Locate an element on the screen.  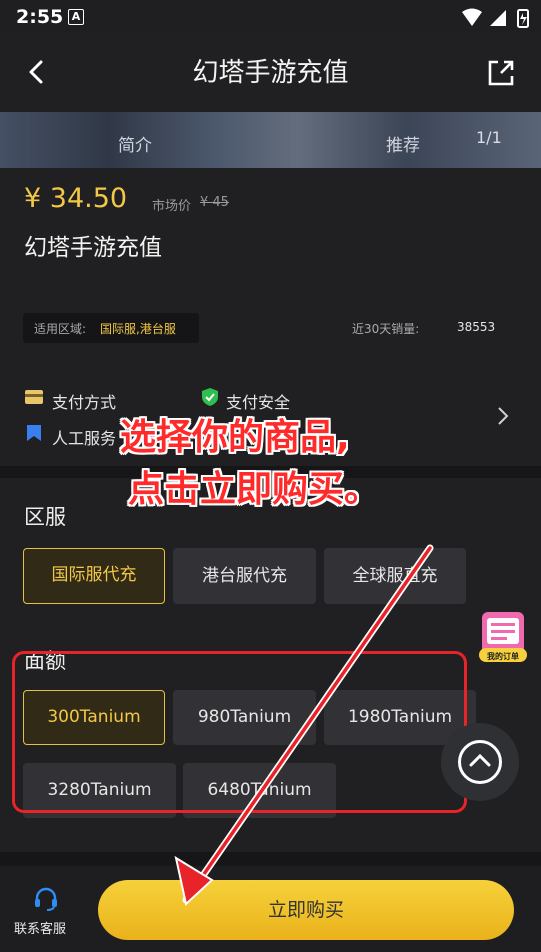
annotation-line-1: 选择你的商品, is located at coordinates (235, 437).